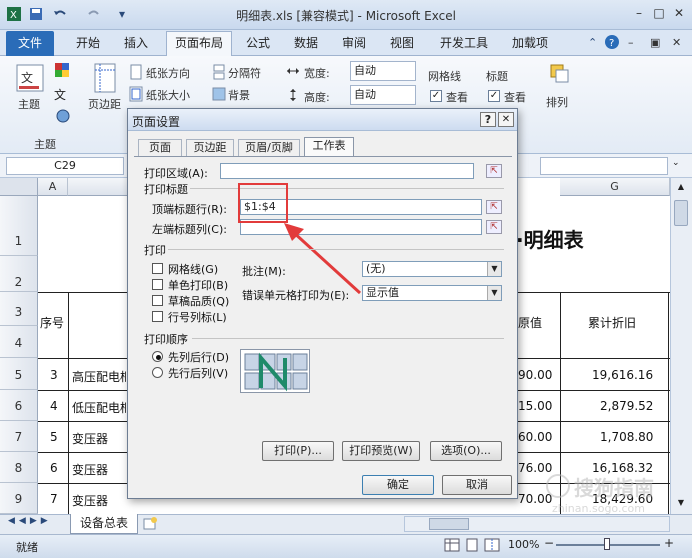 This screenshot has width=692, height=558. Describe the element at coordinates (432, 293) in the screenshot. I see `errors-select: 显示值 ▼` at that location.